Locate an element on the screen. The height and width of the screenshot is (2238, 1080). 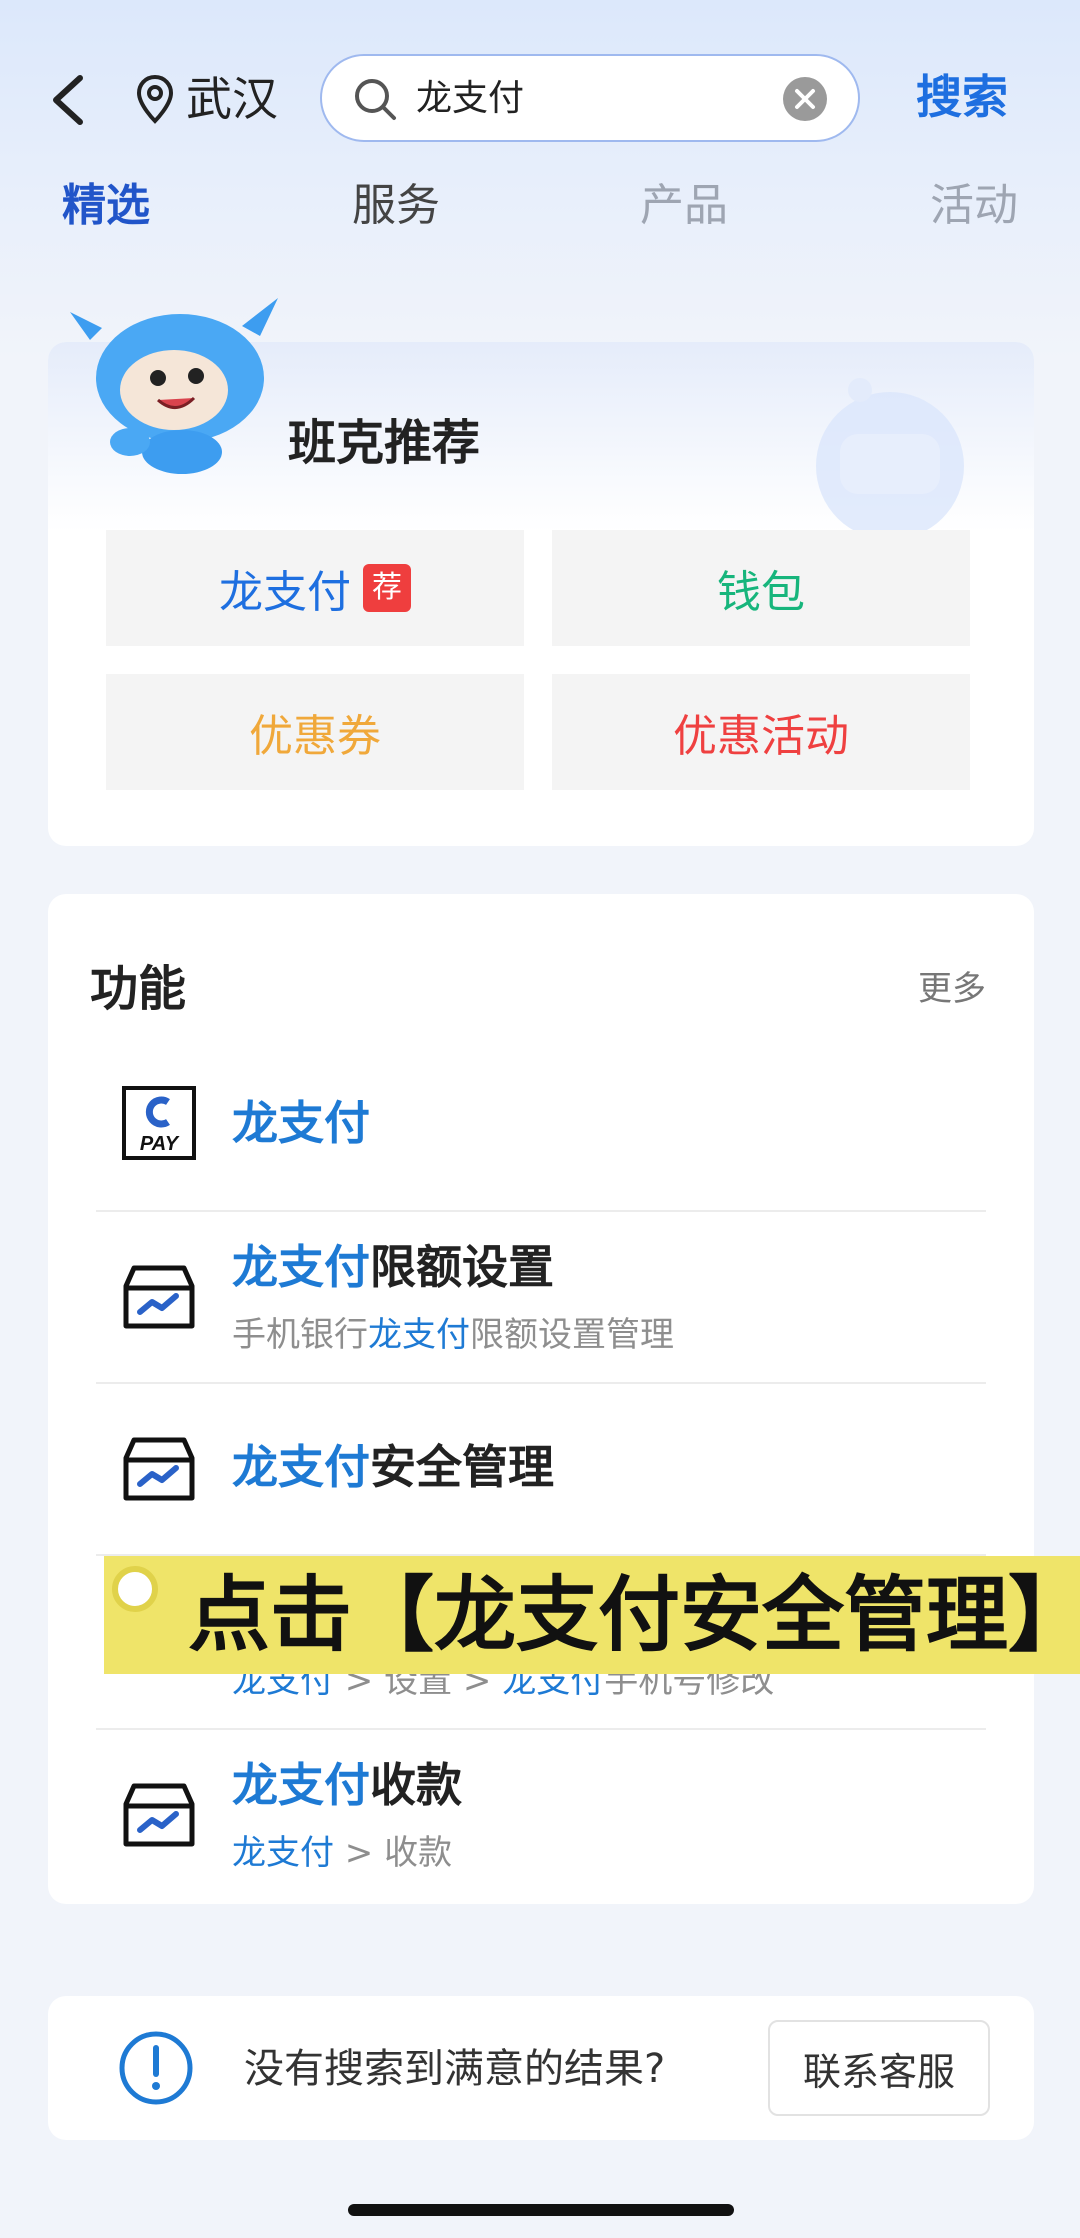
search-input: 龙支付 is located at coordinates (470, 99).